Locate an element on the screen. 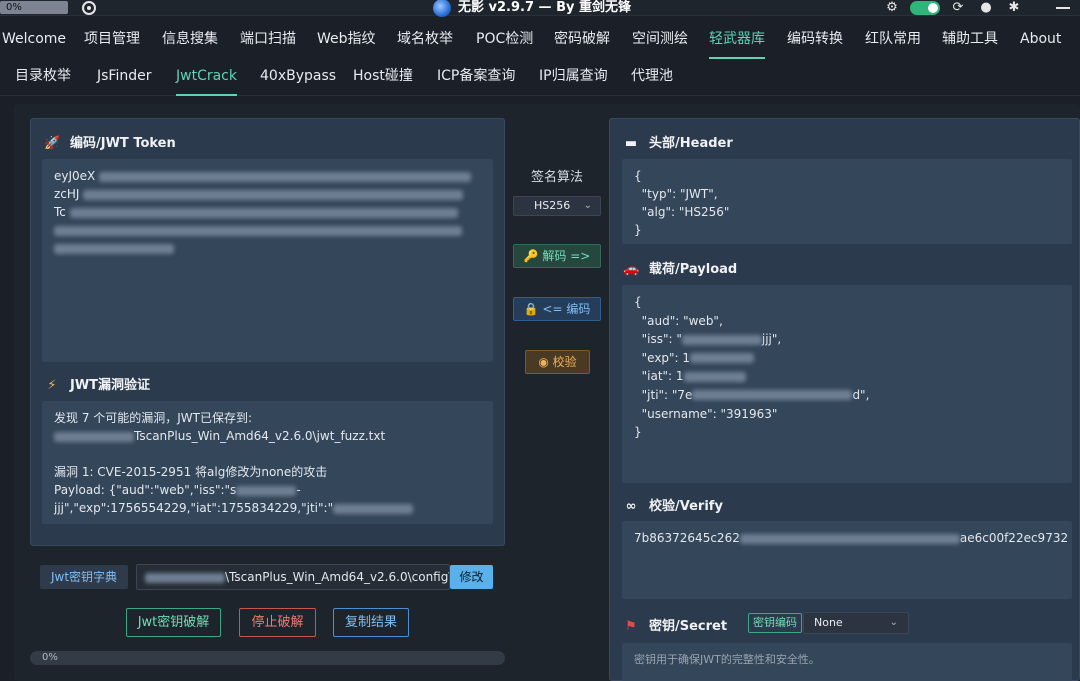 The image size is (1080, 681). main-nav-tools: 辅助工具 is located at coordinates (970, 41).